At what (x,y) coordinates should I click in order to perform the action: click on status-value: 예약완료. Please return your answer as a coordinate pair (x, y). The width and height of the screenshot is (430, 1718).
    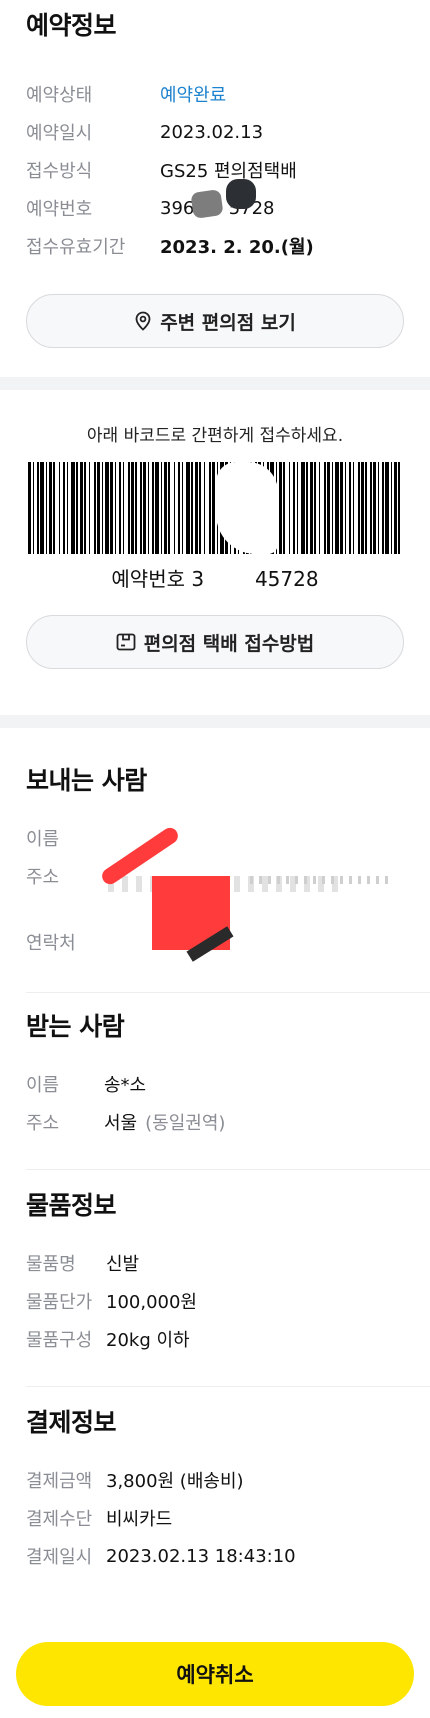
    Looking at the image, I should click on (193, 95).